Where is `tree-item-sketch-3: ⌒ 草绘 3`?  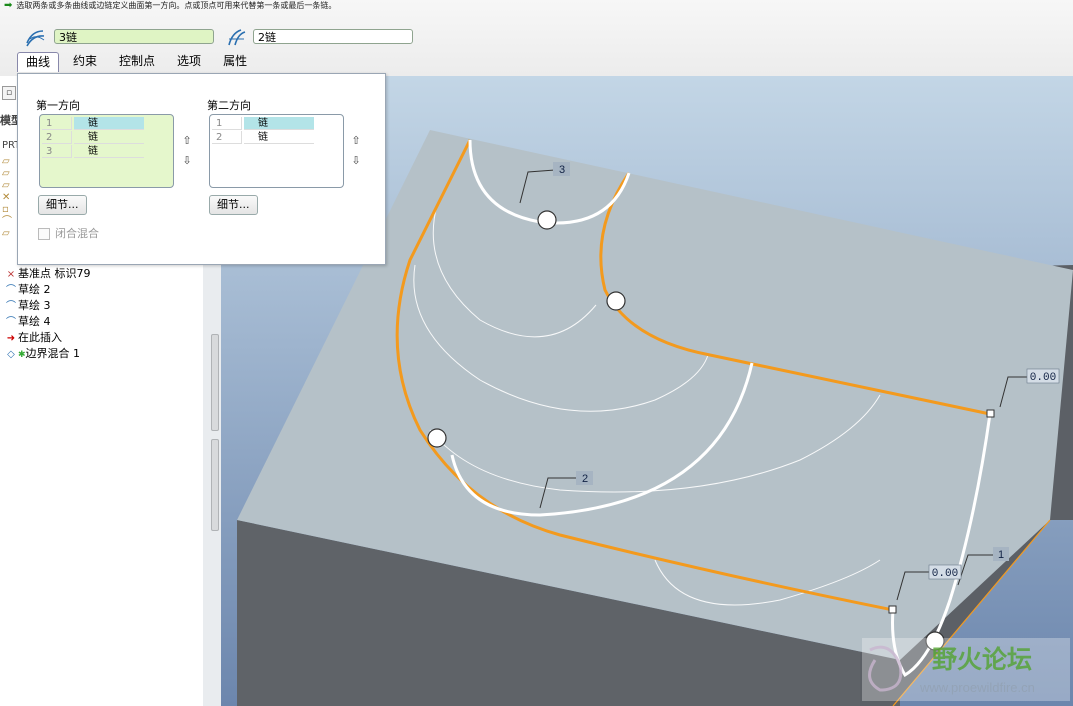 tree-item-sketch-3: ⌒ 草绘 3 is located at coordinates (27, 305).